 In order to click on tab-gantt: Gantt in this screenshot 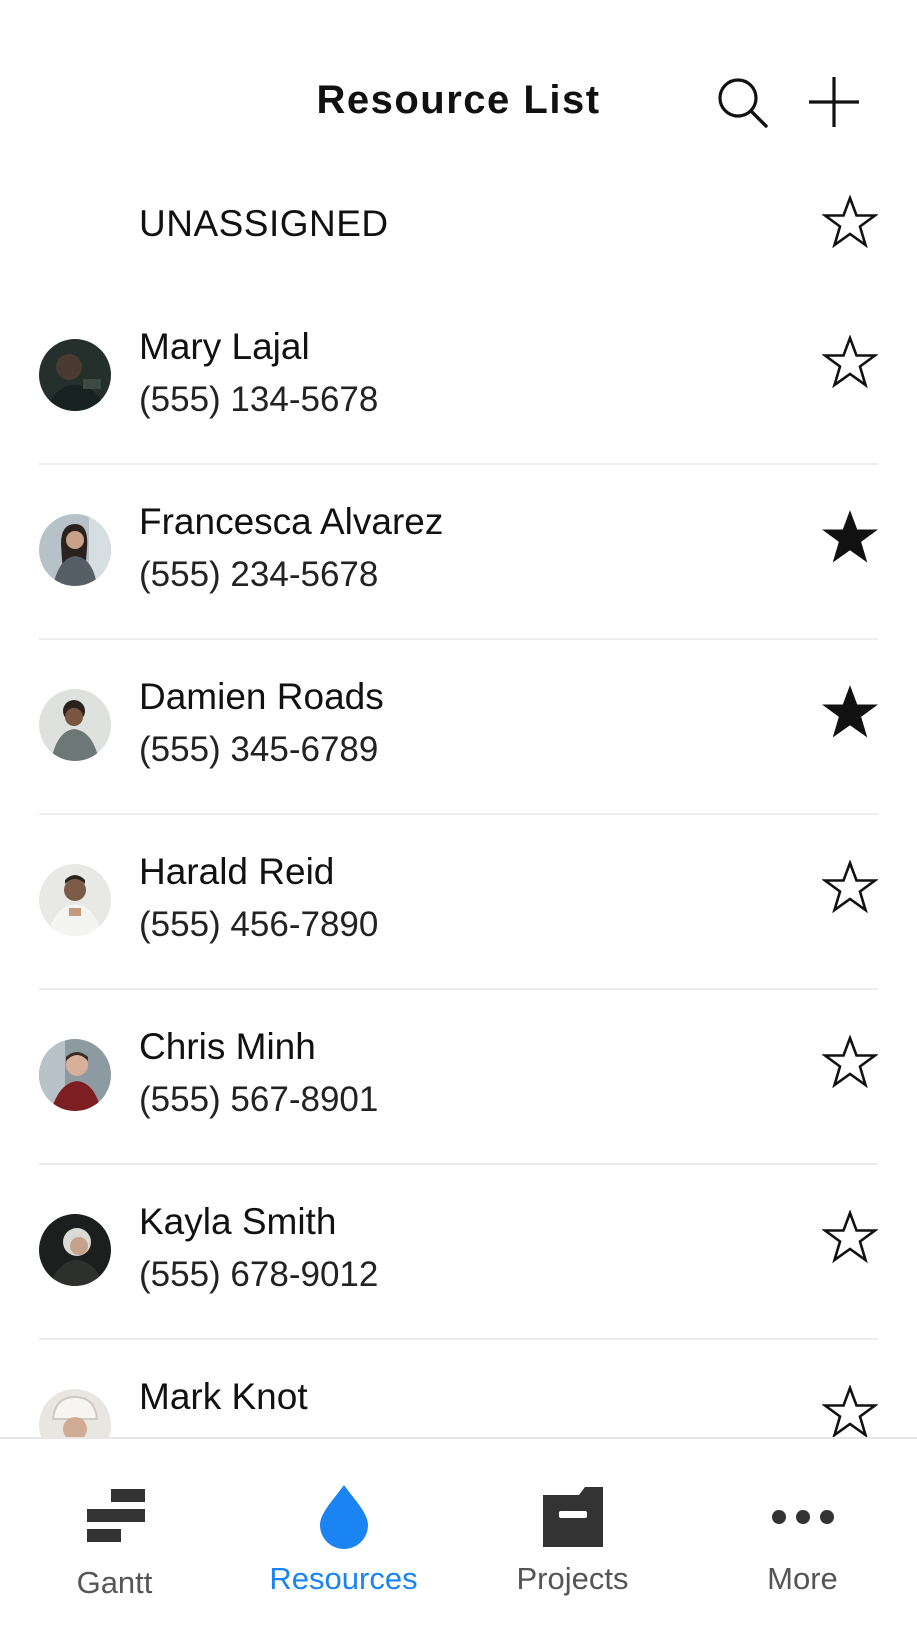, I will do `click(114, 1535)`.